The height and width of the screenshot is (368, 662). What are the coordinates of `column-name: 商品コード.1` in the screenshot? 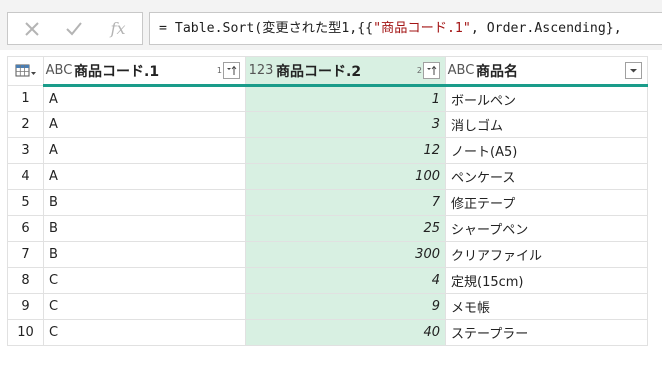 It's located at (117, 71).